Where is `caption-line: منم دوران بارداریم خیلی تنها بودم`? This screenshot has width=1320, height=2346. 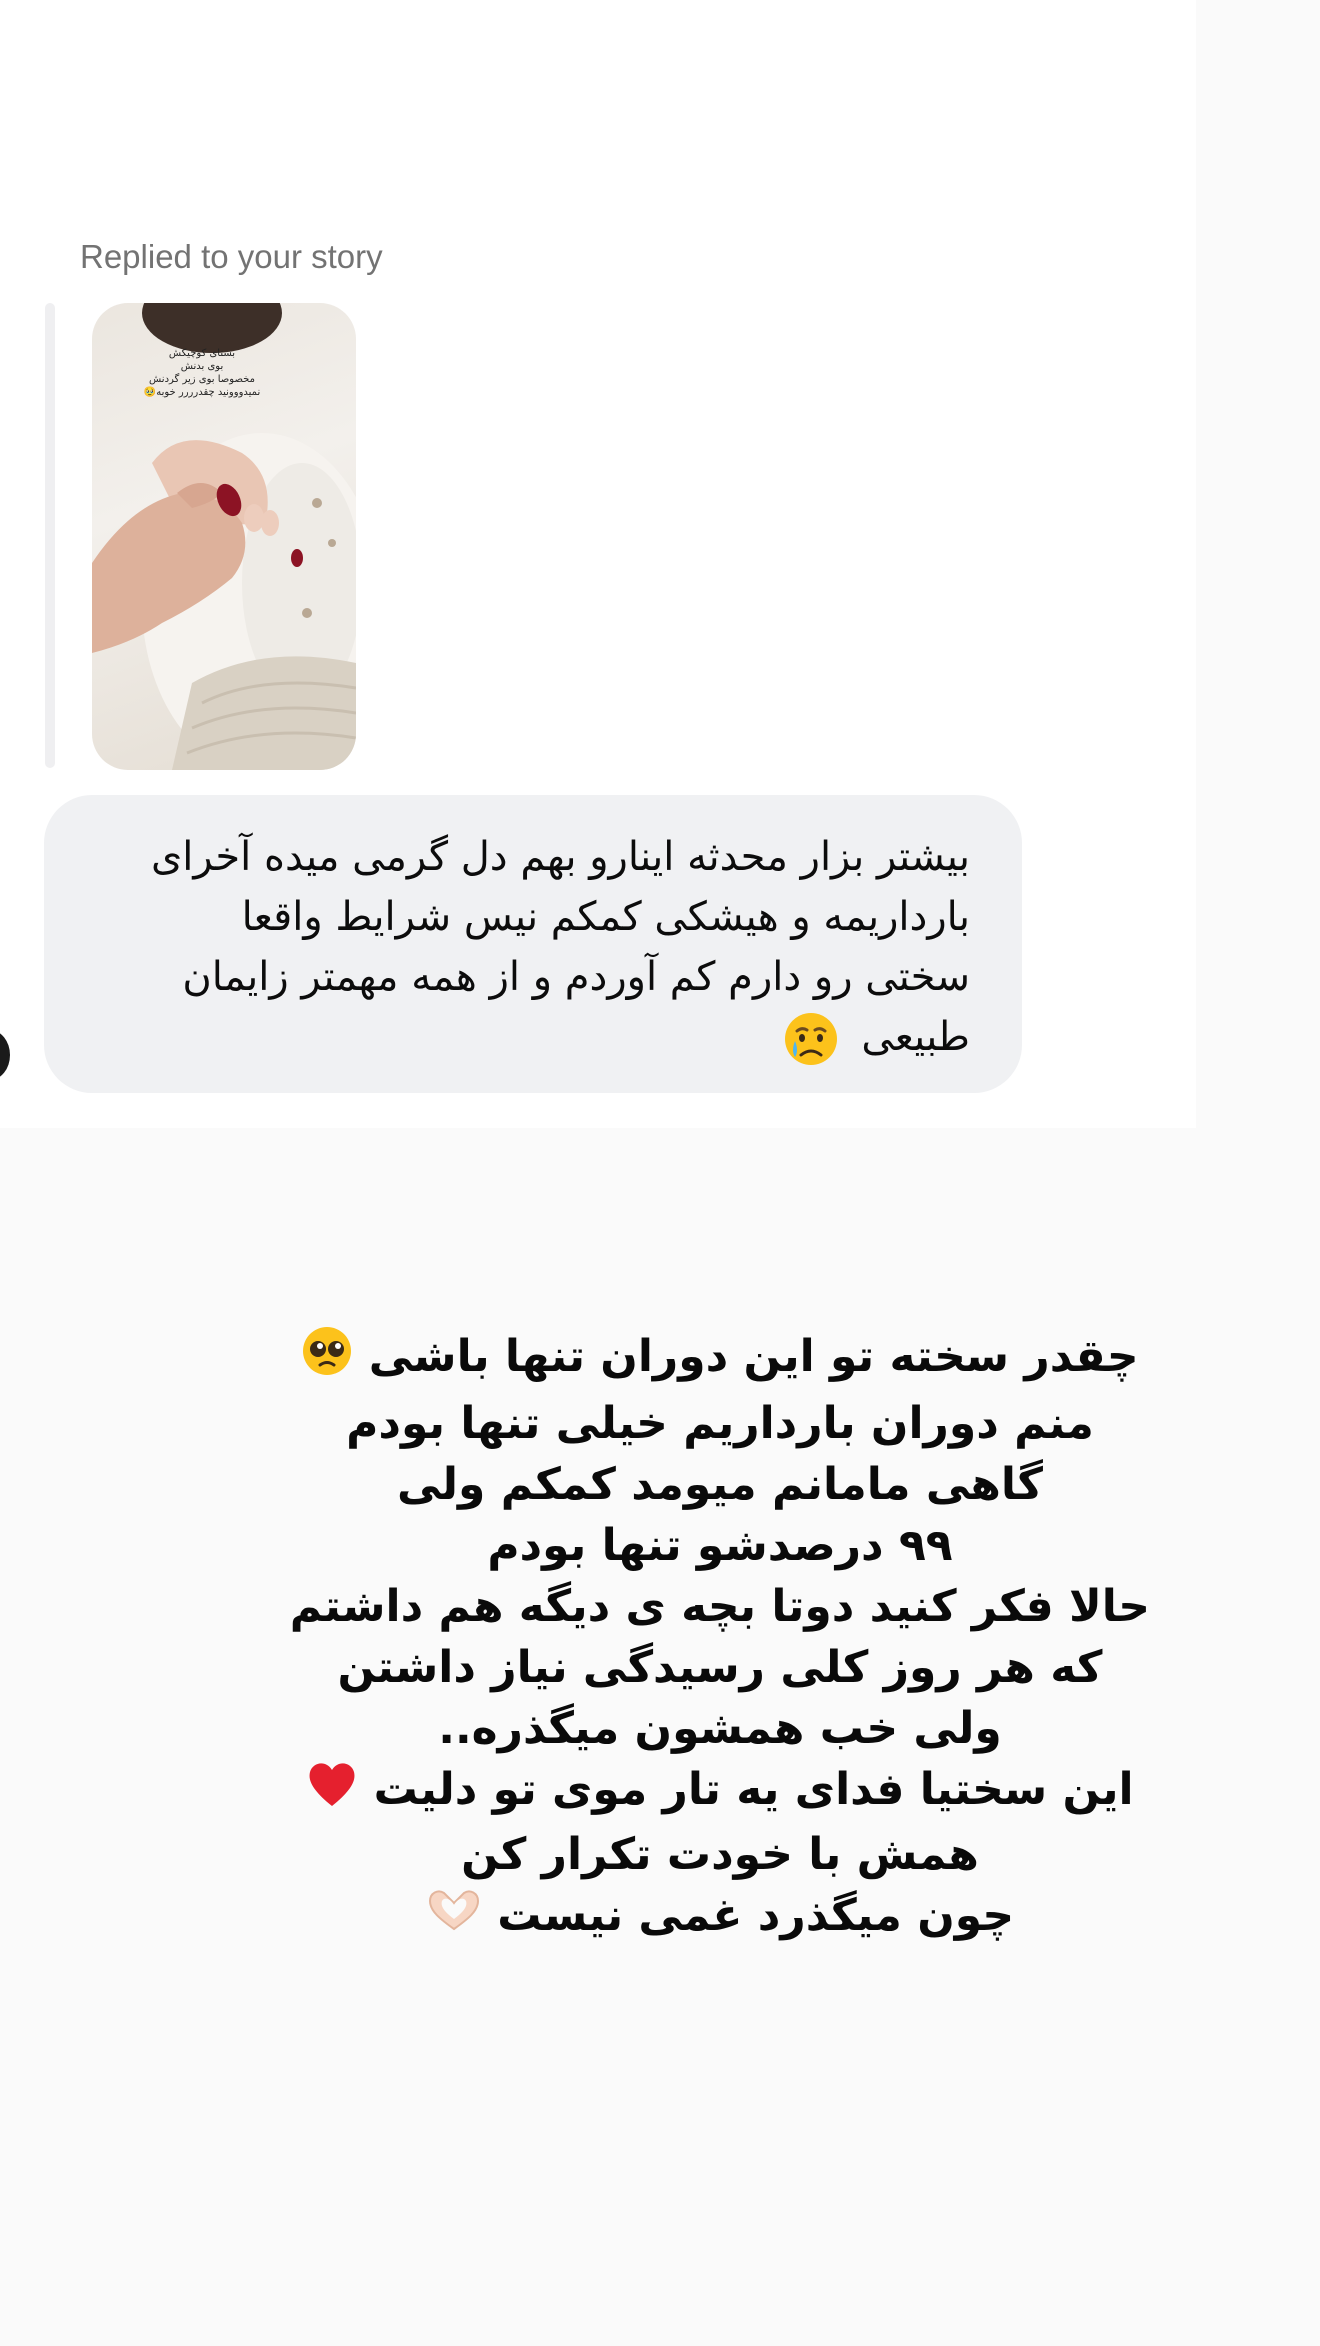 caption-line: منم دوران بارداریم خیلی تنها بودم is located at coordinates (720, 1423).